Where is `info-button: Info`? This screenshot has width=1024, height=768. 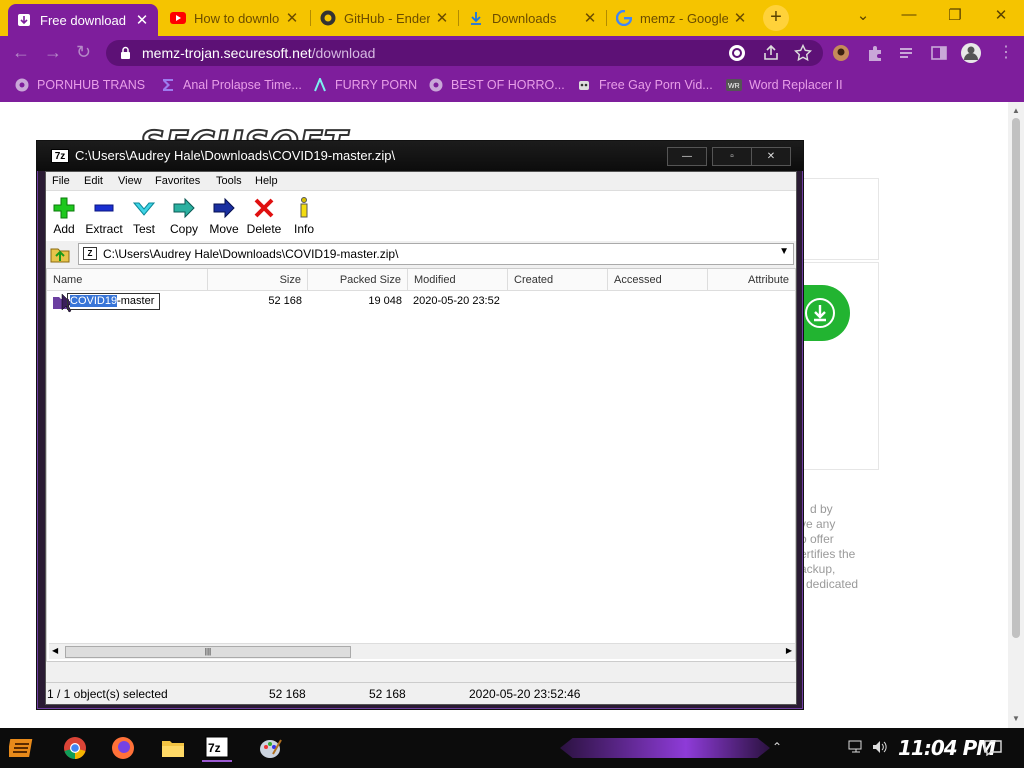
info-button: Info is located at coordinates (304, 216).